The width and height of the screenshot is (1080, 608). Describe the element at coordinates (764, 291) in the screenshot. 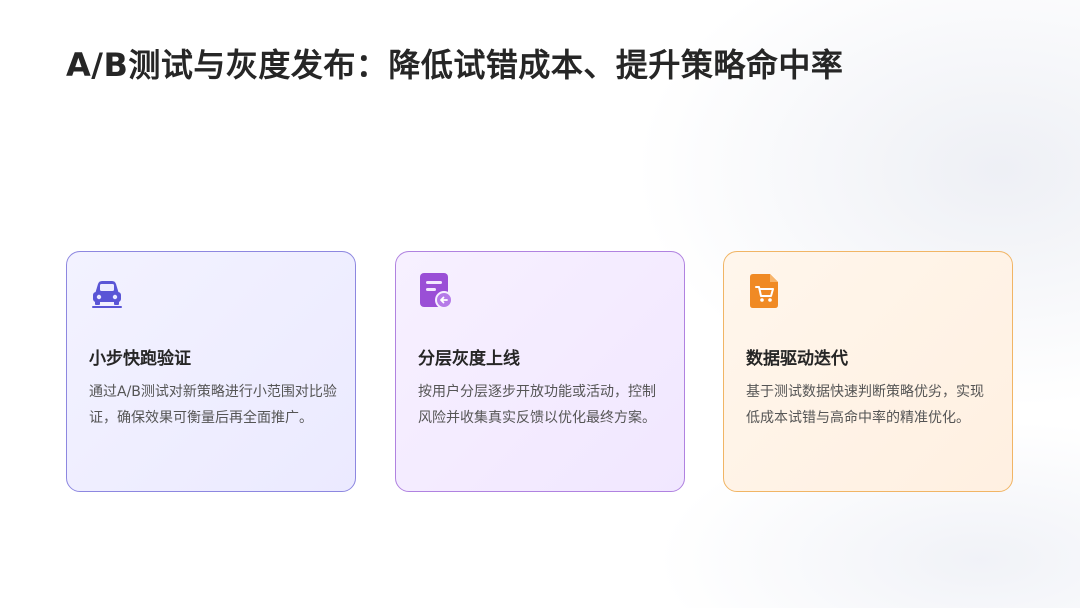

I see `shopping-cart-icon` at that location.